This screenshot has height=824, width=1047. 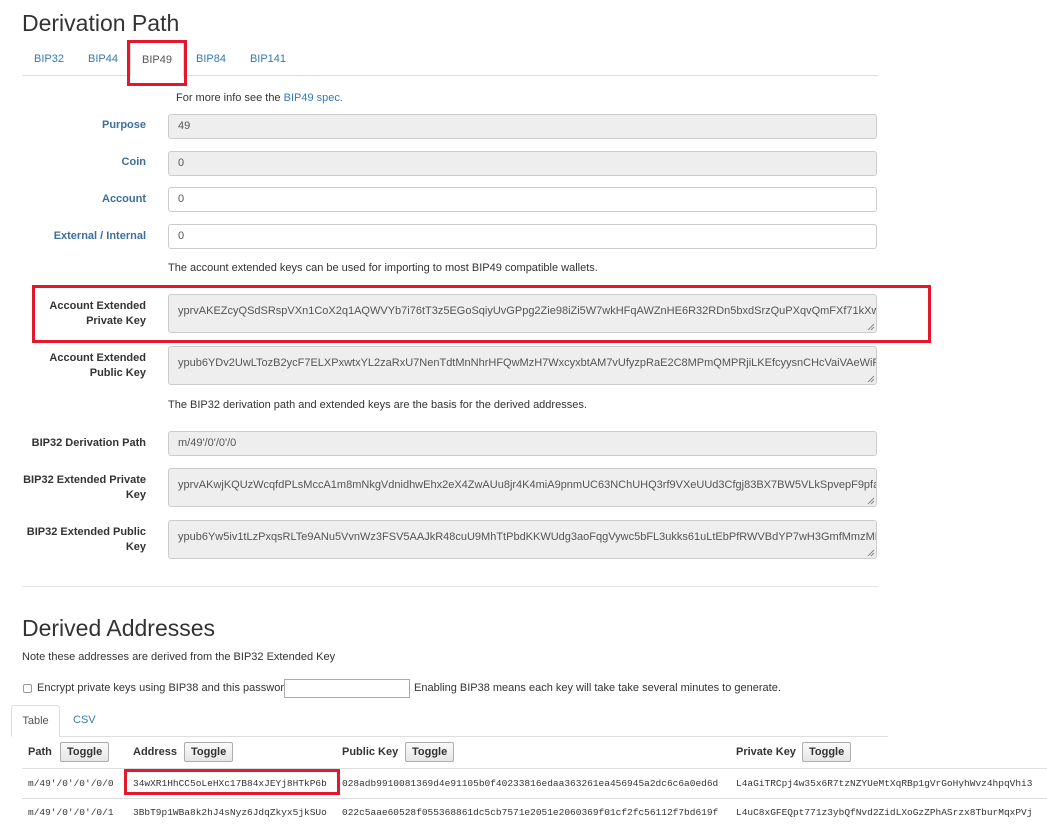 I want to click on table-row-divider, so click(x=534, y=798).